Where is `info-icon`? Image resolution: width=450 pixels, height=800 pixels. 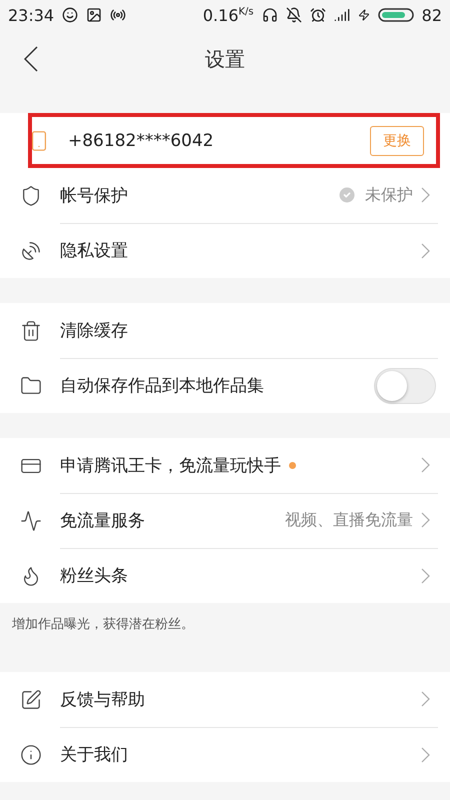 info-icon is located at coordinates (31, 755).